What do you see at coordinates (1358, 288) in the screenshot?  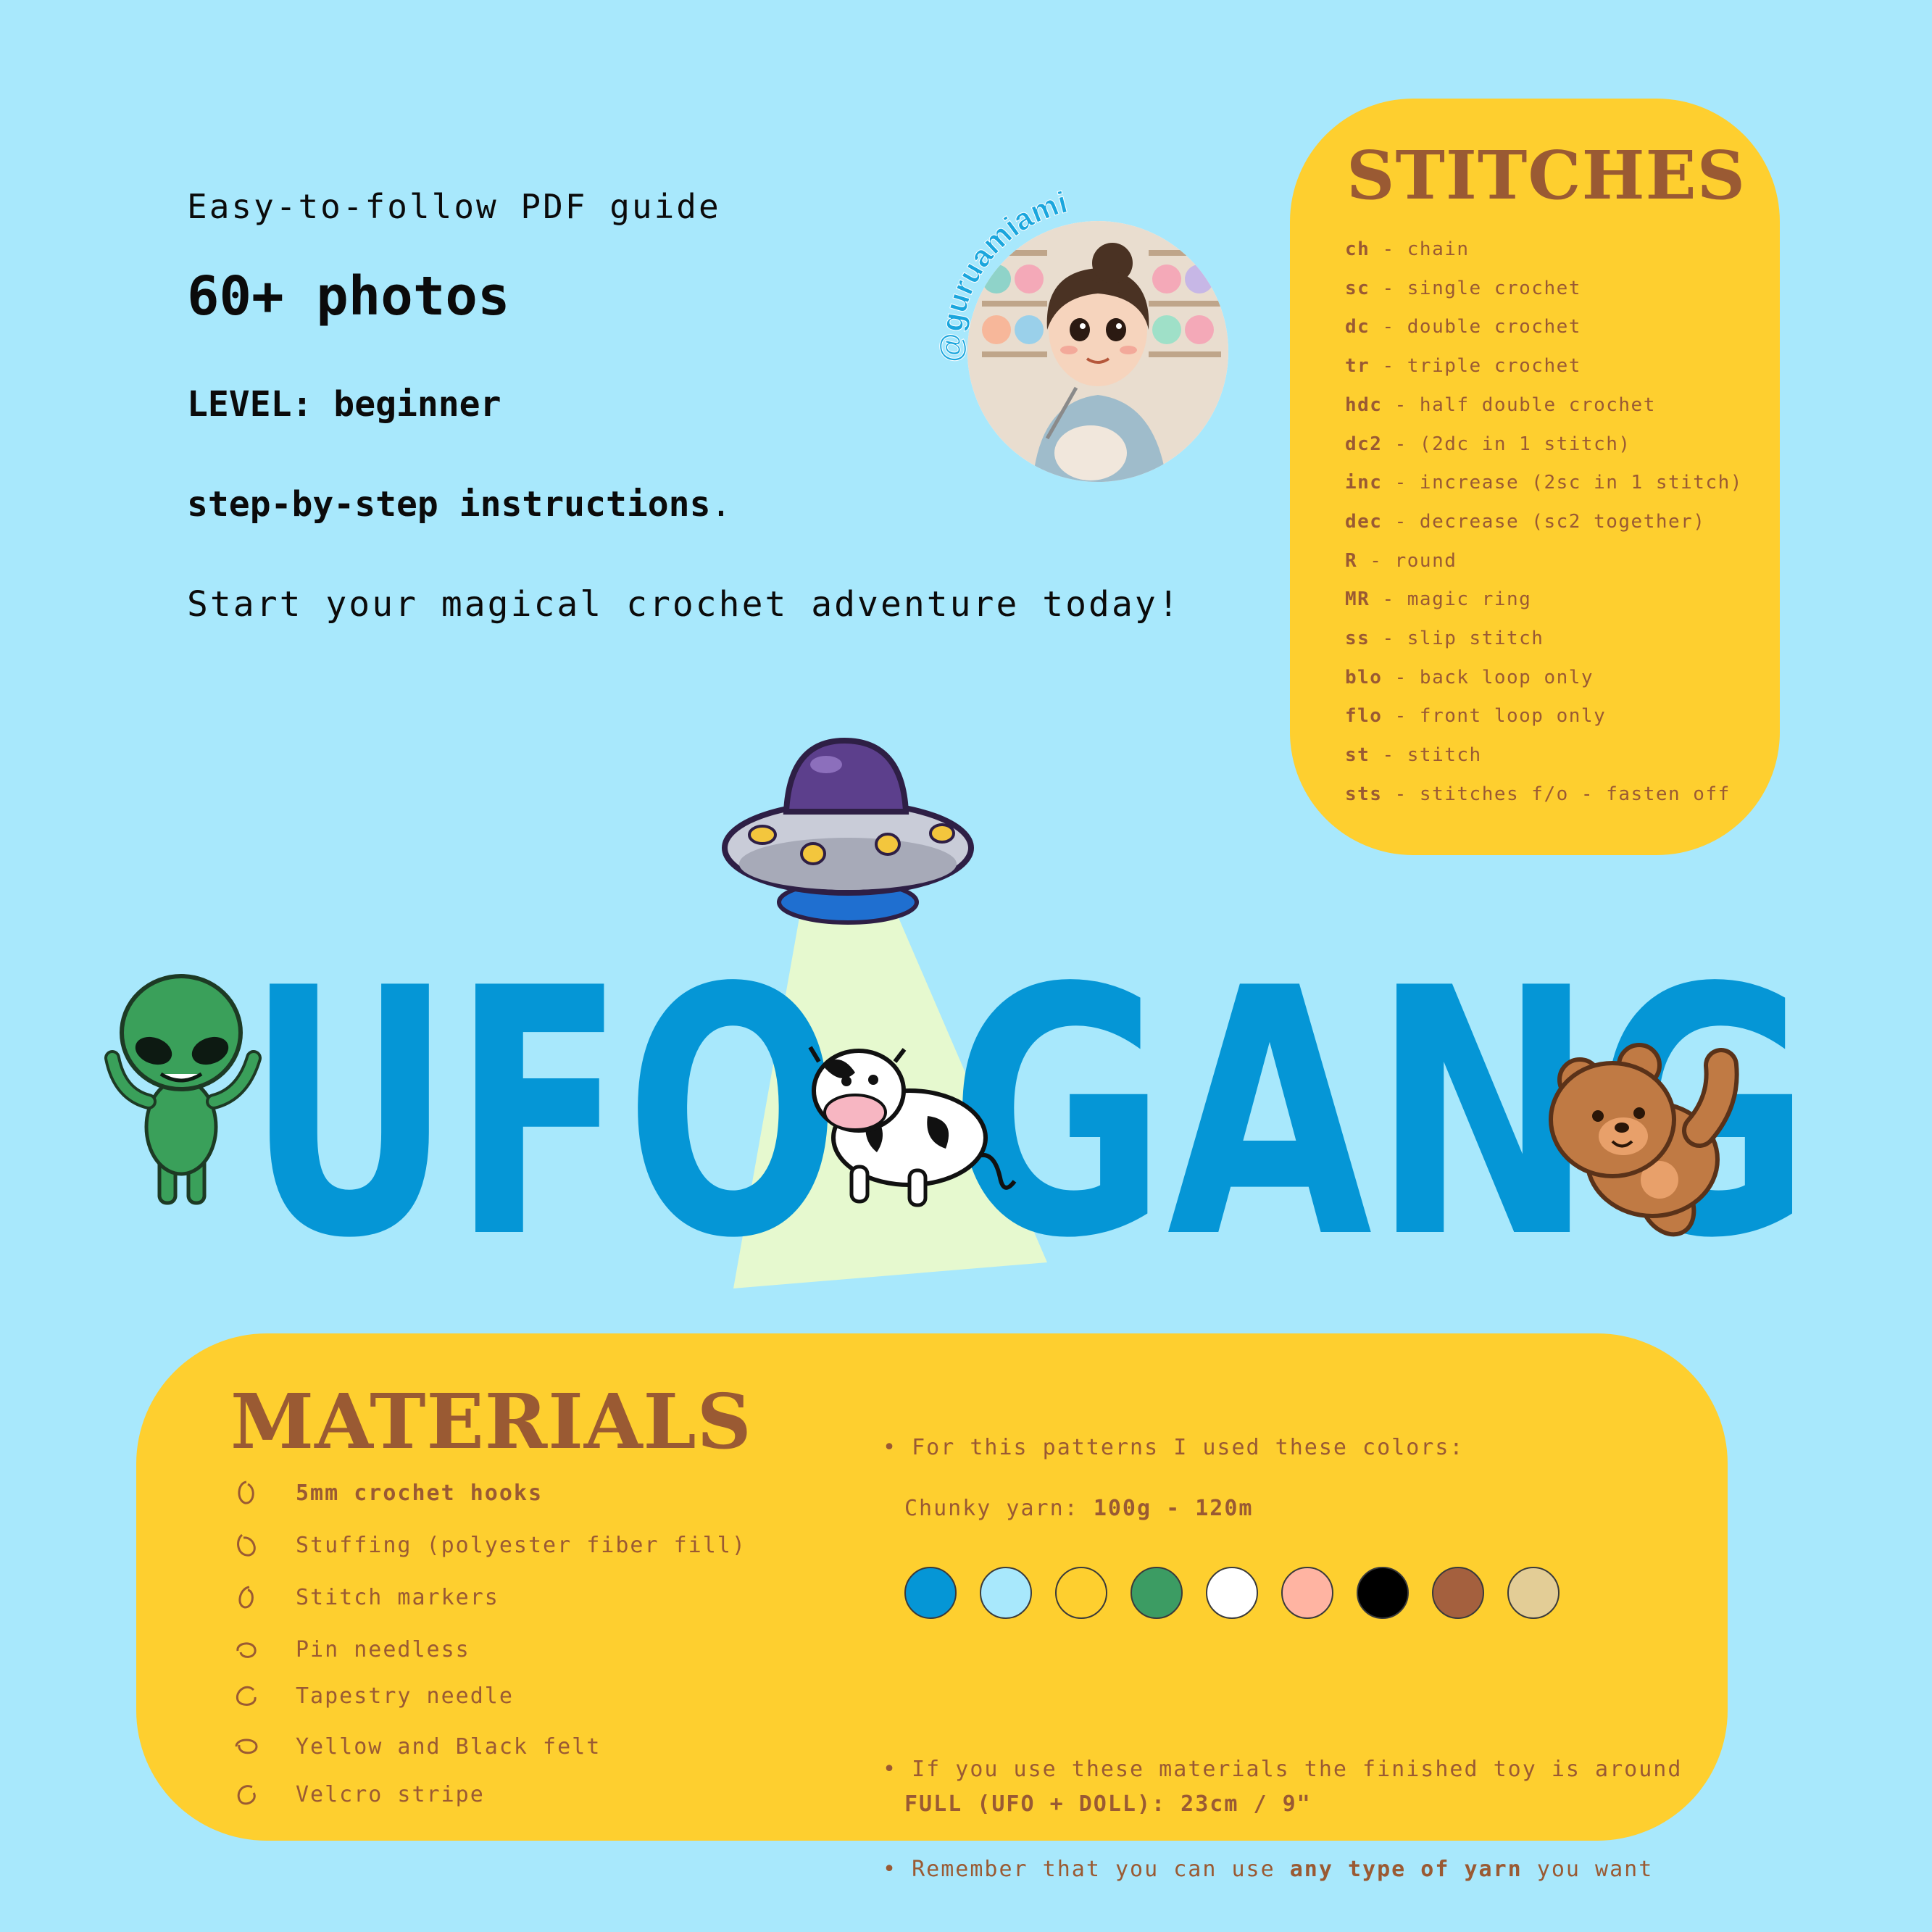 I see `stitch-abbr: sc` at bounding box center [1358, 288].